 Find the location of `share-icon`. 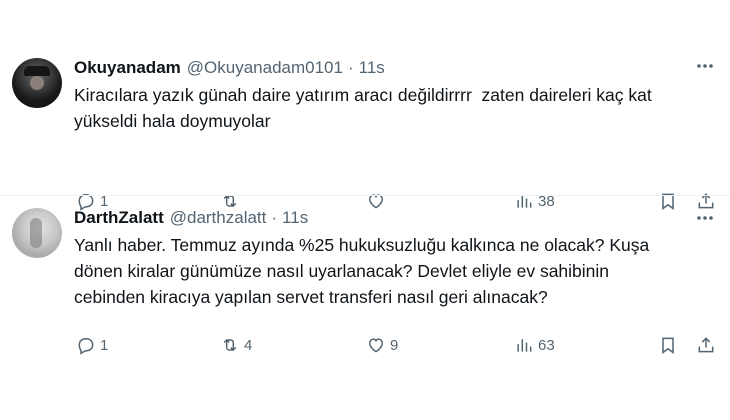

share-icon is located at coordinates (706, 345).